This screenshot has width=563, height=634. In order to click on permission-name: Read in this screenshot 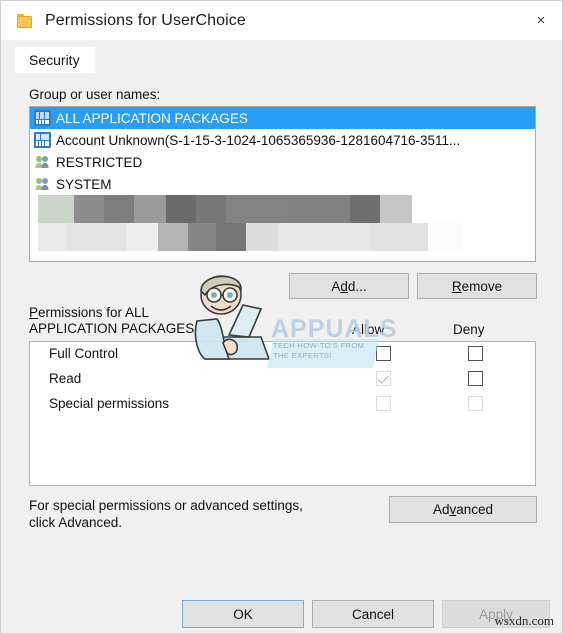, I will do `click(65, 378)`.